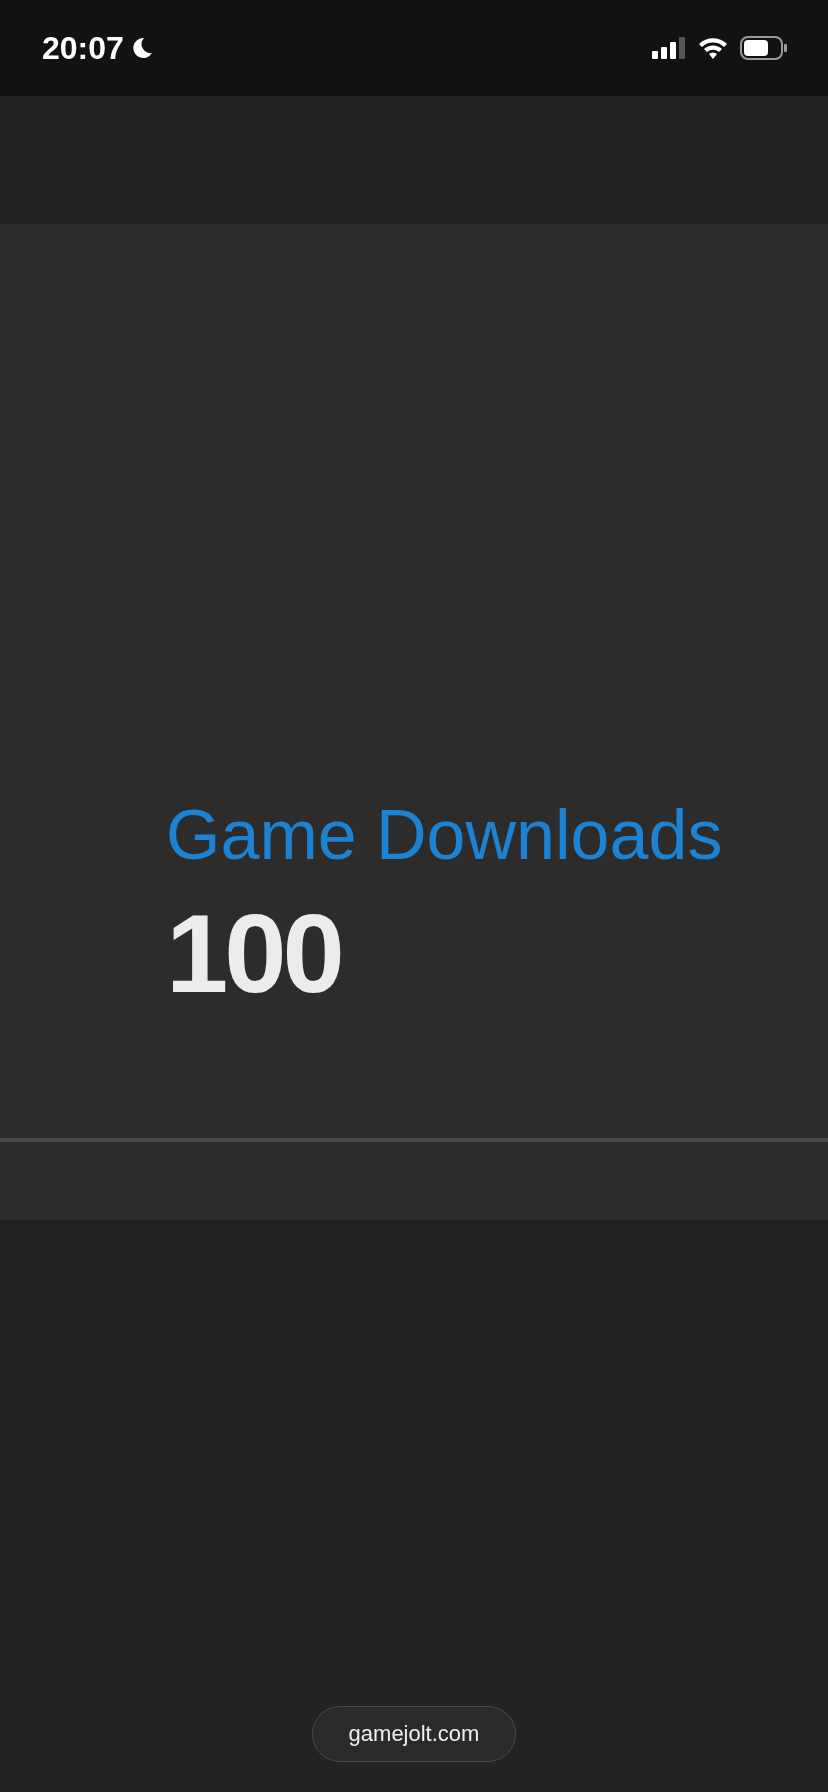  What do you see at coordinates (713, 48) in the screenshot?
I see `wifi-icon` at bounding box center [713, 48].